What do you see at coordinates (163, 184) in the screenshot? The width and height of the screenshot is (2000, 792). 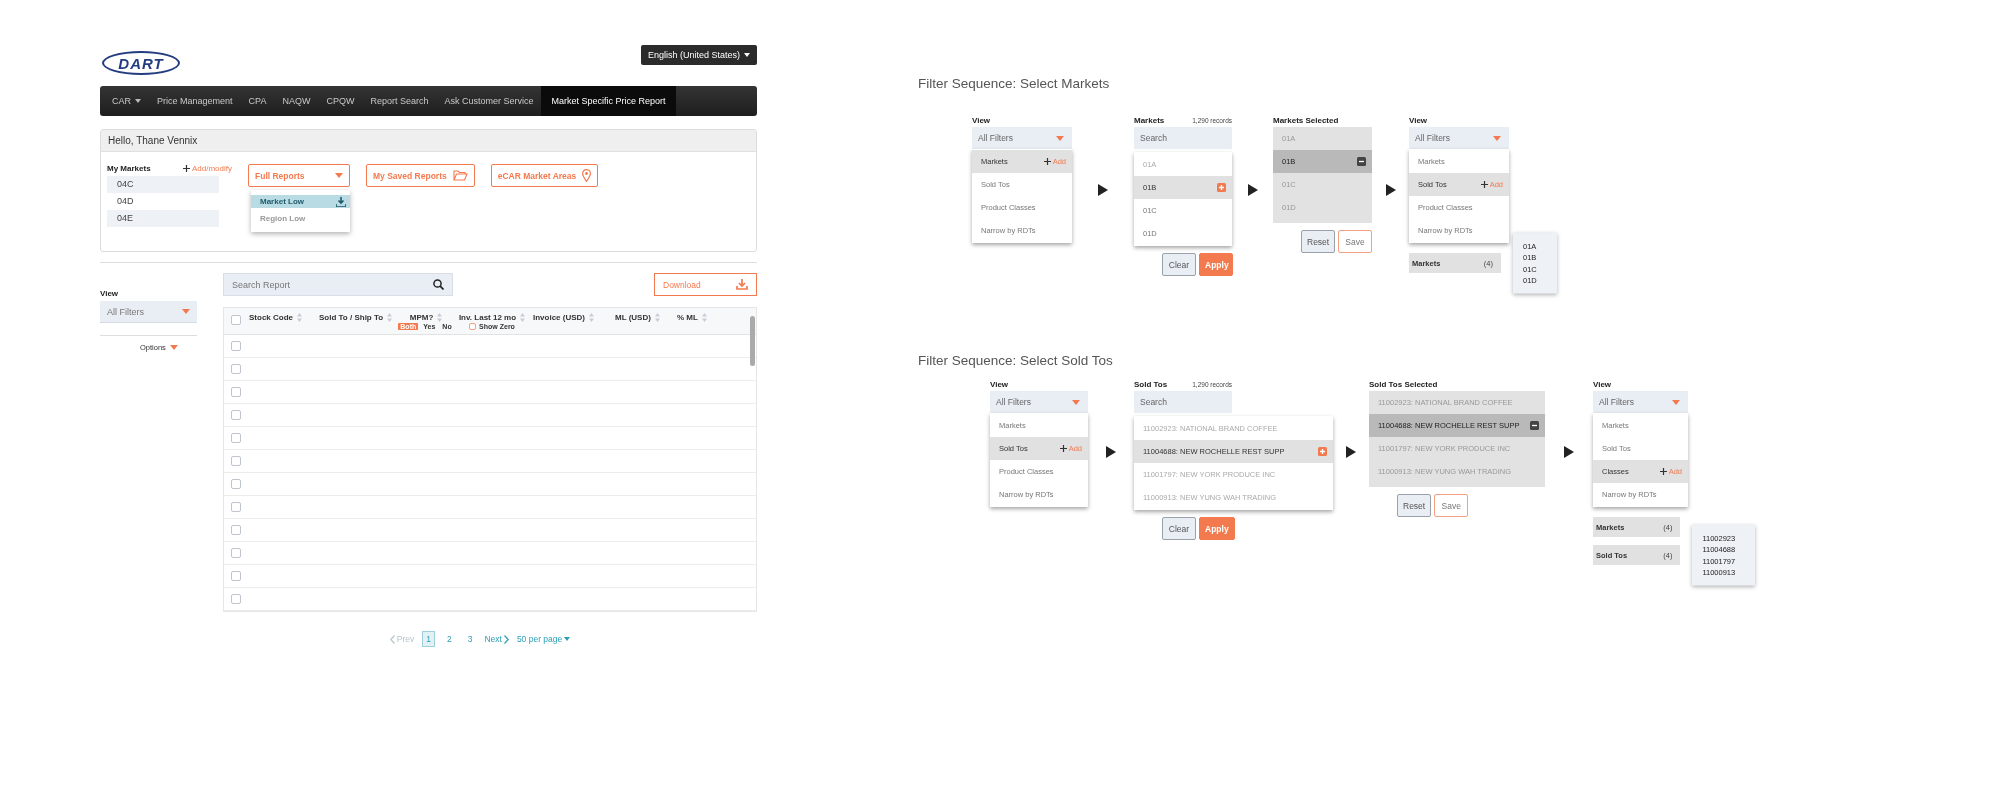 I see `market-item: 04C` at bounding box center [163, 184].